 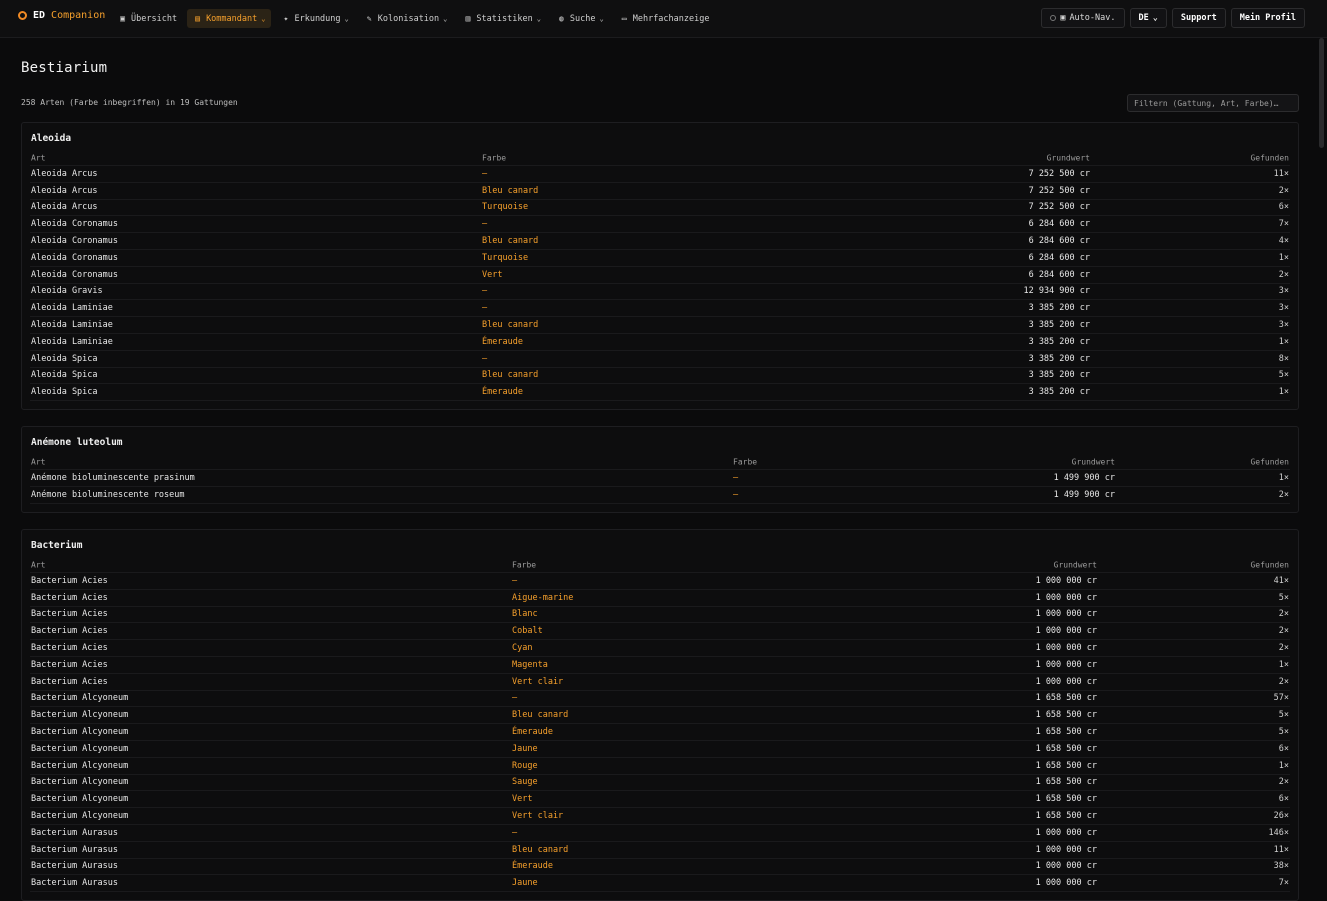 What do you see at coordinates (314, 18) in the screenshot?
I see `nav-item-2: ✦ Erkundung ⌄` at bounding box center [314, 18].